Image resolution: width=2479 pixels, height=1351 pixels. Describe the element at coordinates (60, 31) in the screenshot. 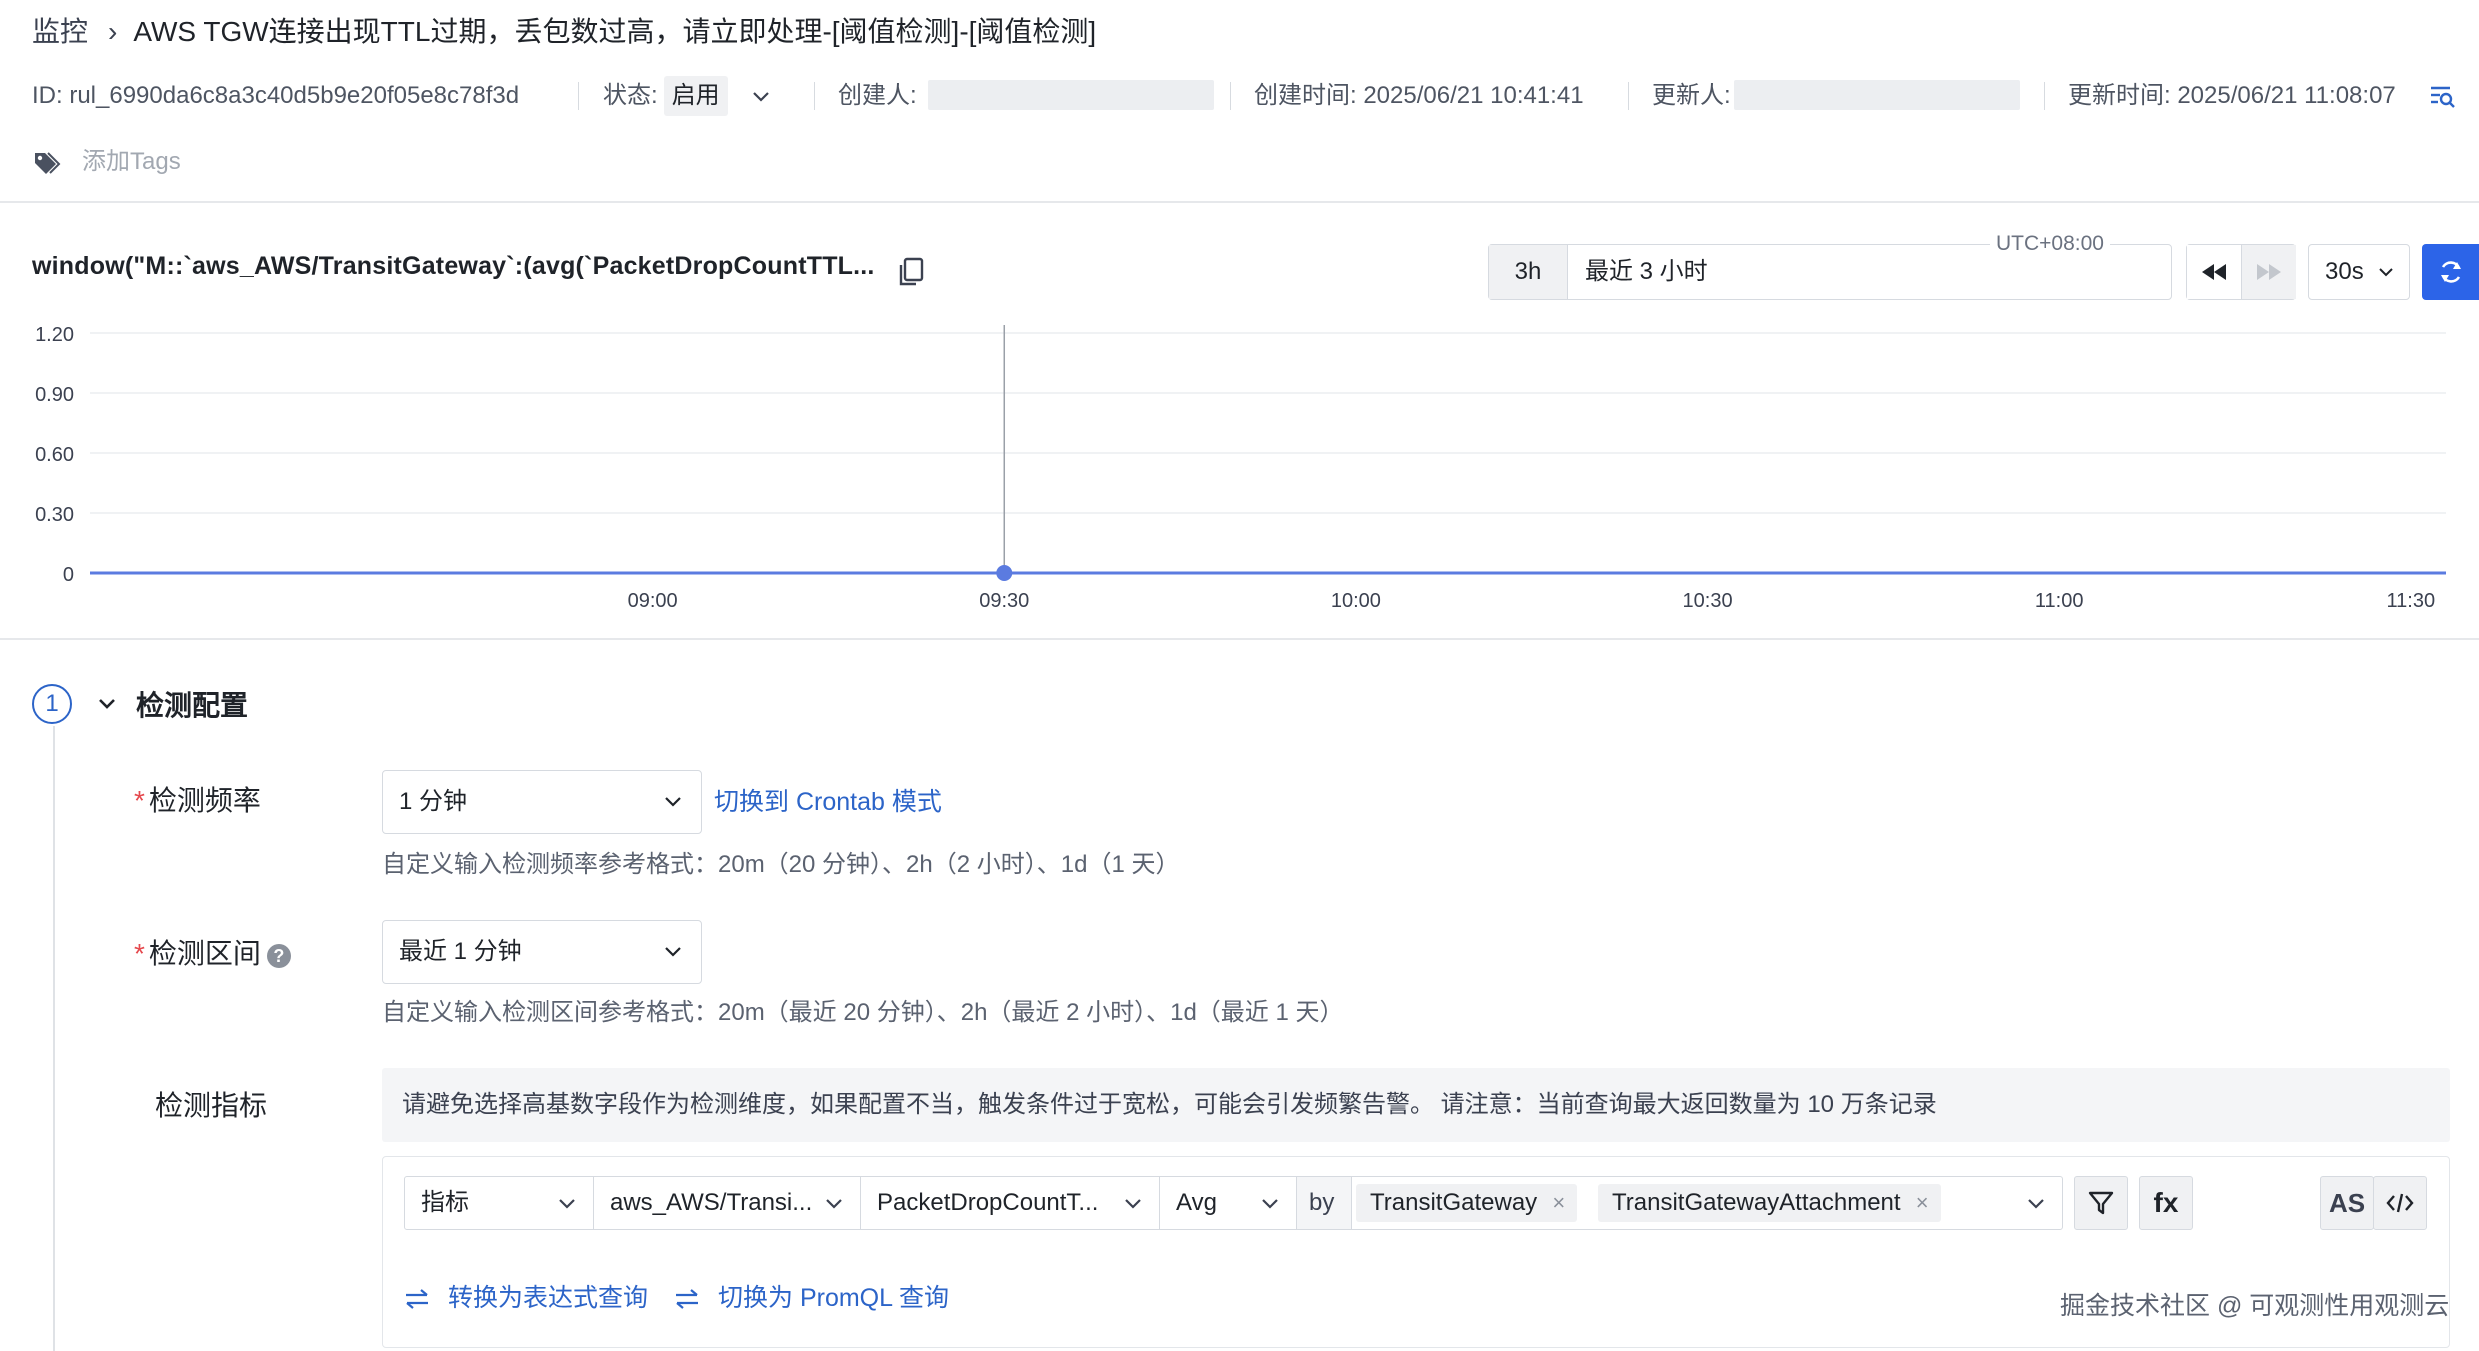

I see `breadcrumb-root-link: 监控` at that location.